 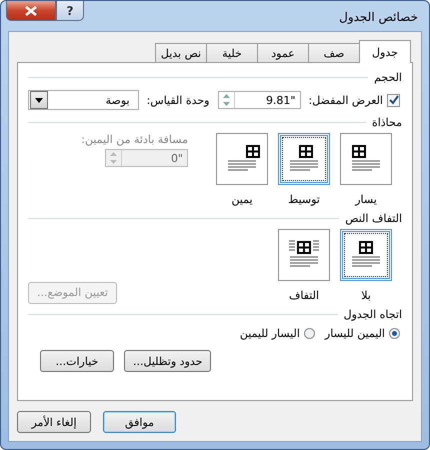 What do you see at coordinates (139, 422) in the screenshot?
I see `dialog-button: موافق` at bounding box center [139, 422].